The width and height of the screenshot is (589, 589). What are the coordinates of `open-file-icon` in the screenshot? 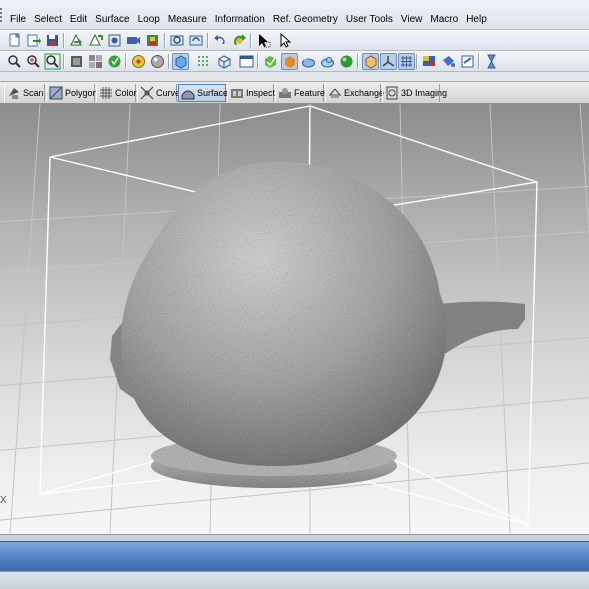 It's located at (33, 40).